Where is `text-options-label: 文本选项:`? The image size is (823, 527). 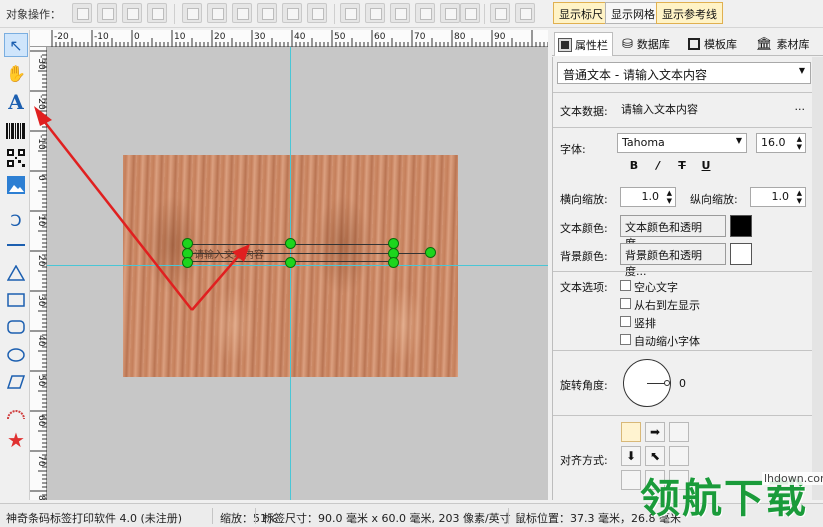 text-options-label: 文本选项: is located at coordinates (584, 287).